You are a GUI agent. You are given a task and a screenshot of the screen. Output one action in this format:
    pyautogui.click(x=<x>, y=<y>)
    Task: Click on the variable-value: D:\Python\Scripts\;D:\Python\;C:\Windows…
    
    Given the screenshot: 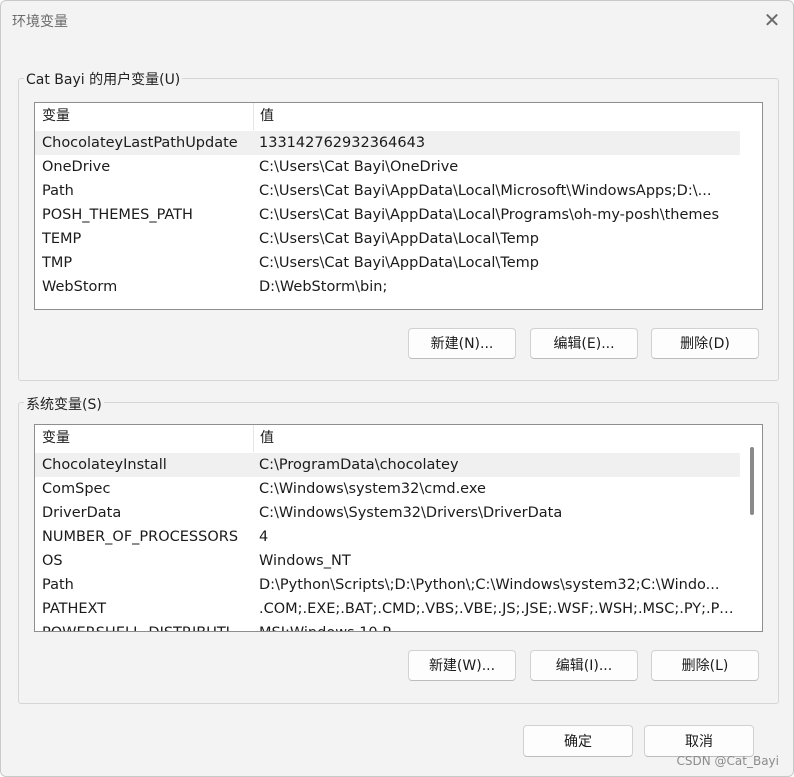 What is the action you would take?
    pyautogui.click(x=489, y=585)
    